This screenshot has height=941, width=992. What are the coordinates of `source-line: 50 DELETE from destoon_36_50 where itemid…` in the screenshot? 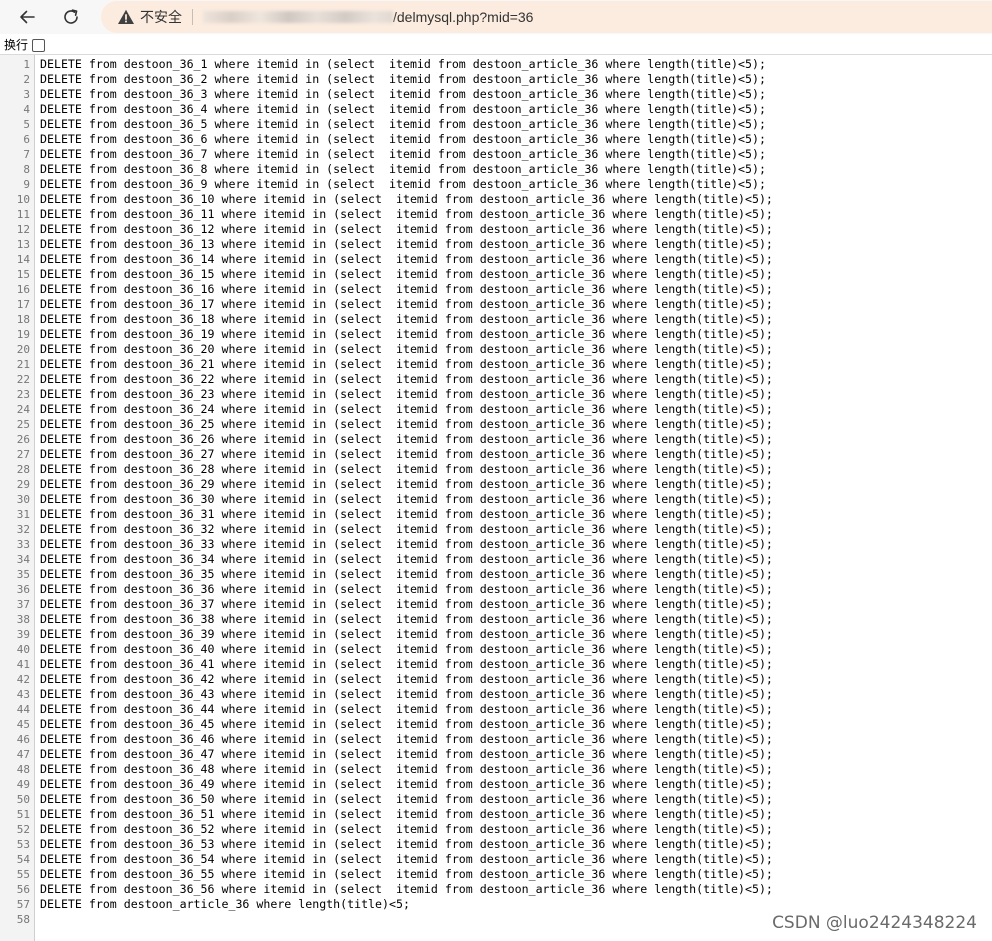 It's located at (496, 799).